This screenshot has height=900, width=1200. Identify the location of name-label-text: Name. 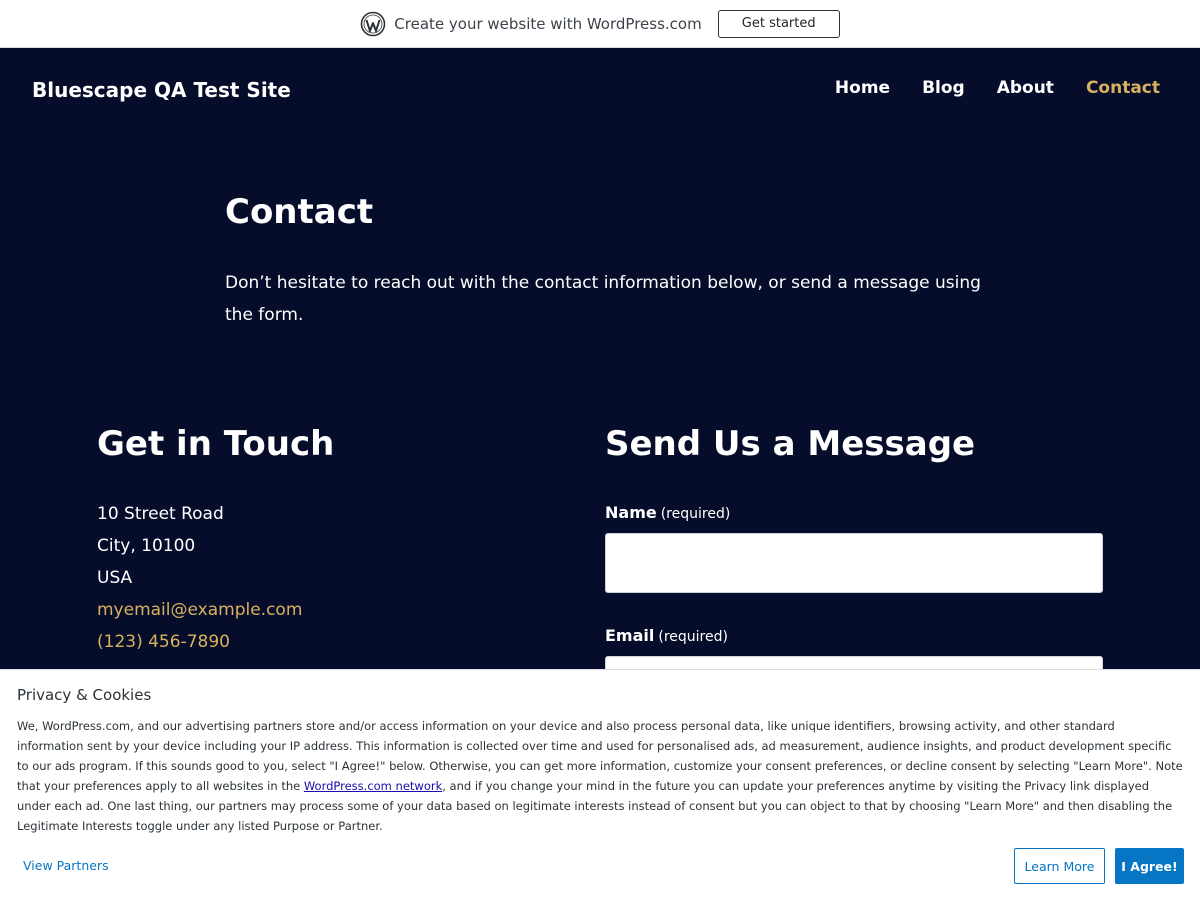
(631, 512).